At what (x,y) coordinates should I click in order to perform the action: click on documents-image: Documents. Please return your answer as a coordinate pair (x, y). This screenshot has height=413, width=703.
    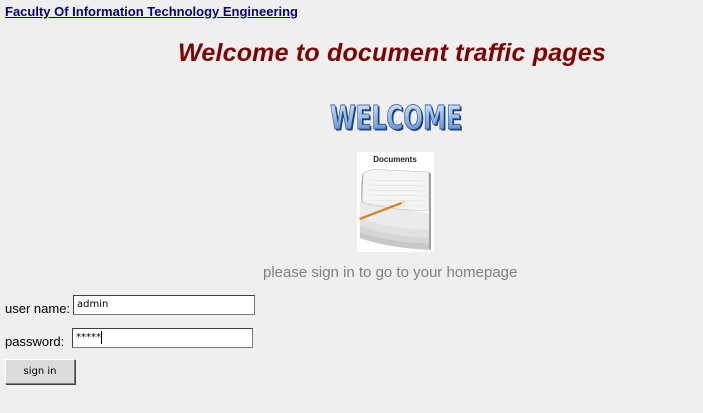
    Looking at the image, I should click on (395, 202).